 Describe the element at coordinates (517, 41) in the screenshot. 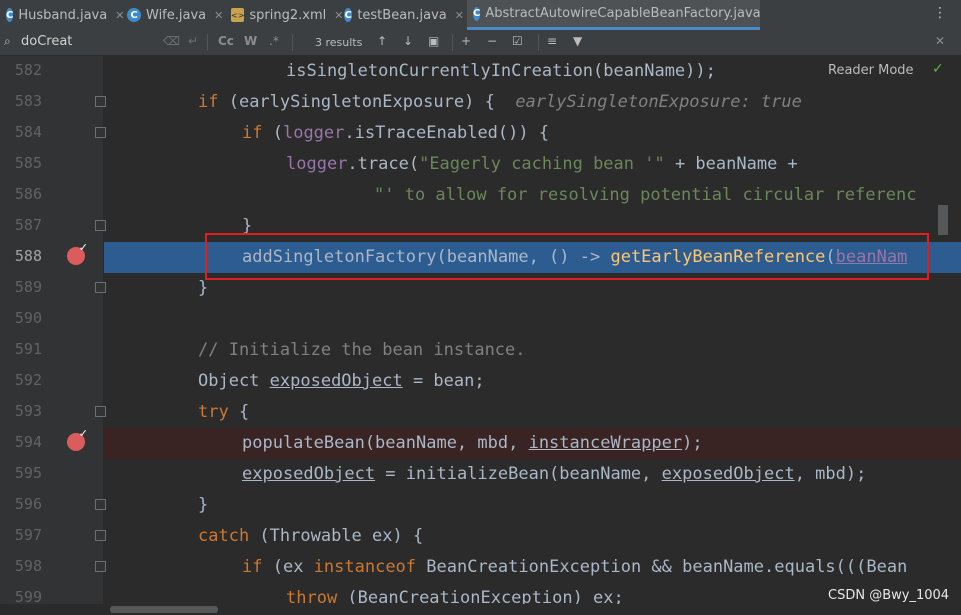

I see `select-all-icon: ☑` at that location.